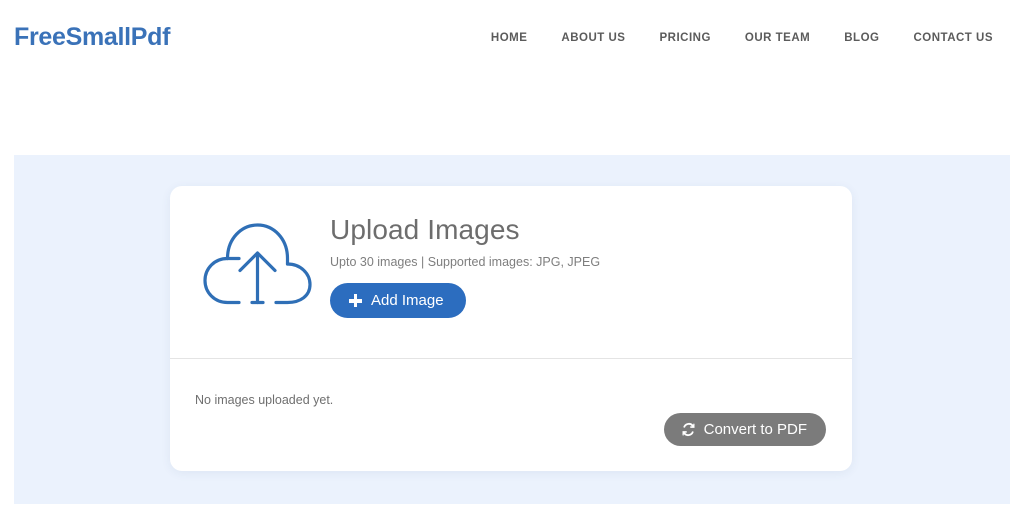 The width and height of the screenshot is (1024, 512). Describe the element at coordinates (688, 429) in the screenshot. I see `sync-icon` at that location.